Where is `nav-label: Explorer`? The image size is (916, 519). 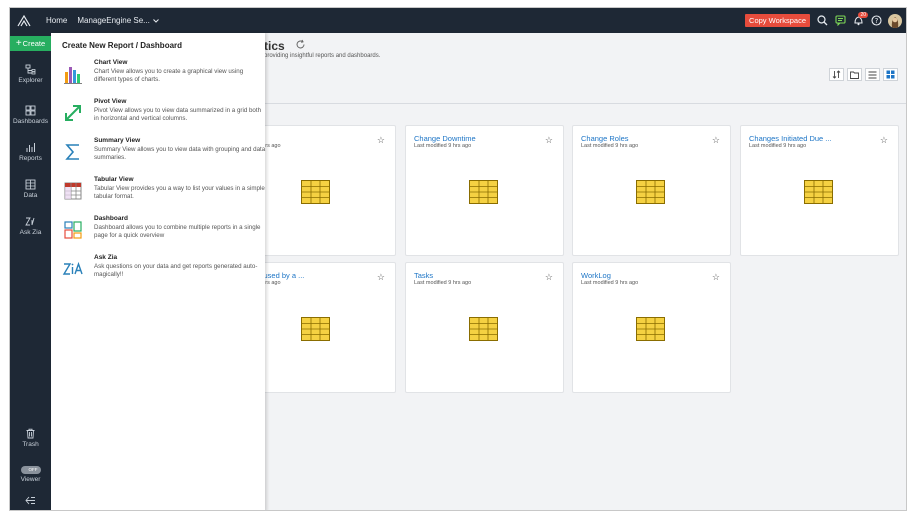 nav-label: Explorer is located at coordinates (30, 80).